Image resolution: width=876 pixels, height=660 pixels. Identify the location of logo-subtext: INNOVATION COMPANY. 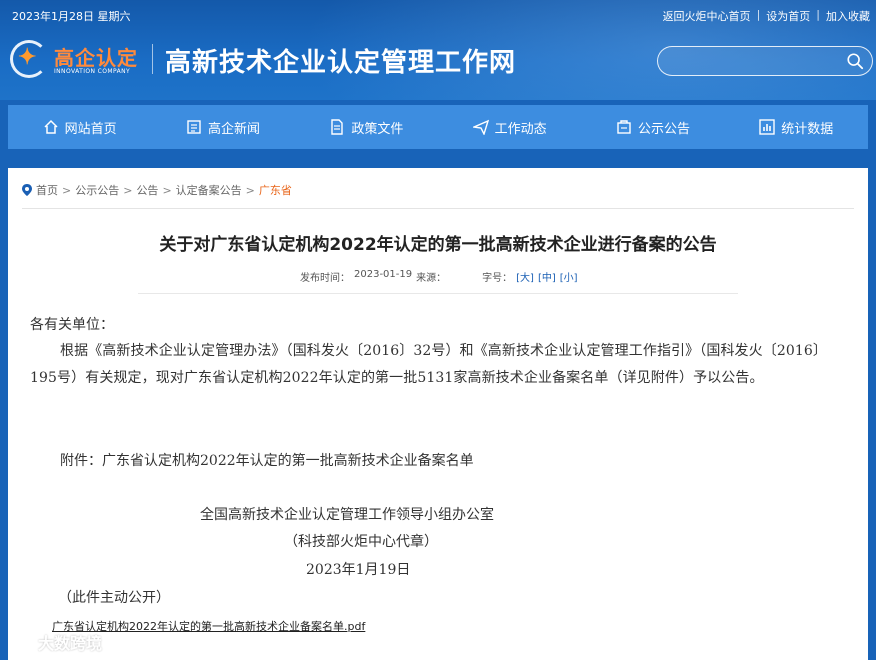
(92, 71).